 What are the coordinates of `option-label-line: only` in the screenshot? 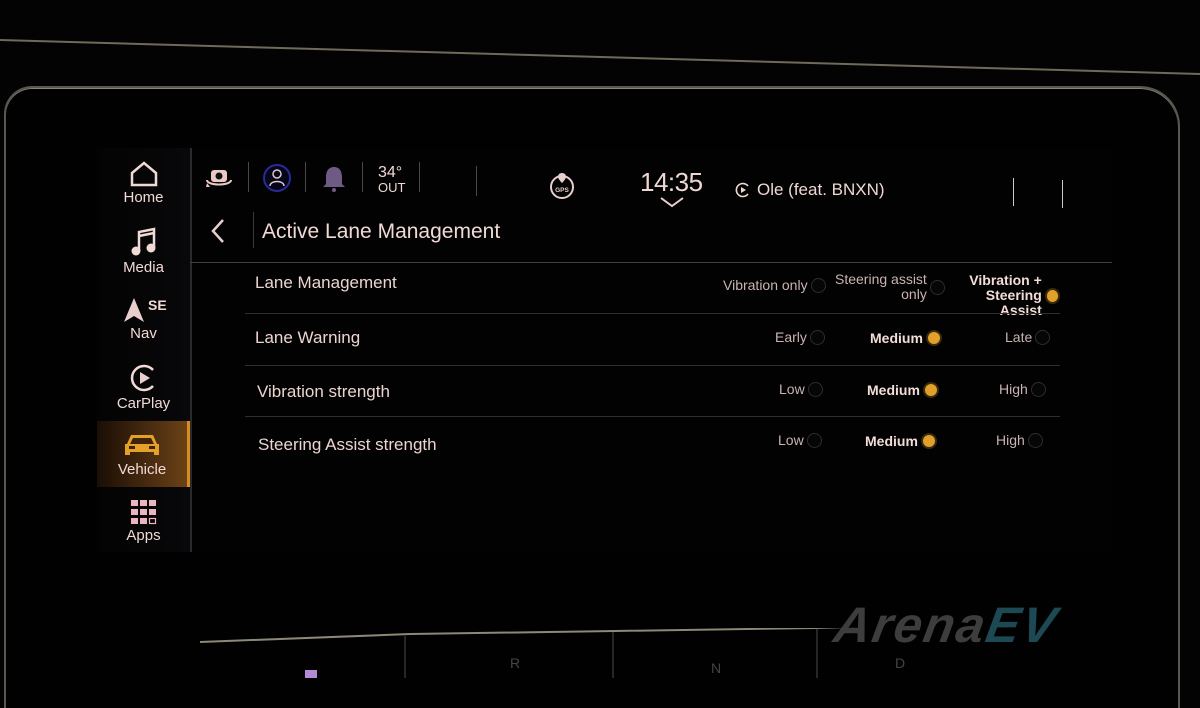 It's located at (914, 294).